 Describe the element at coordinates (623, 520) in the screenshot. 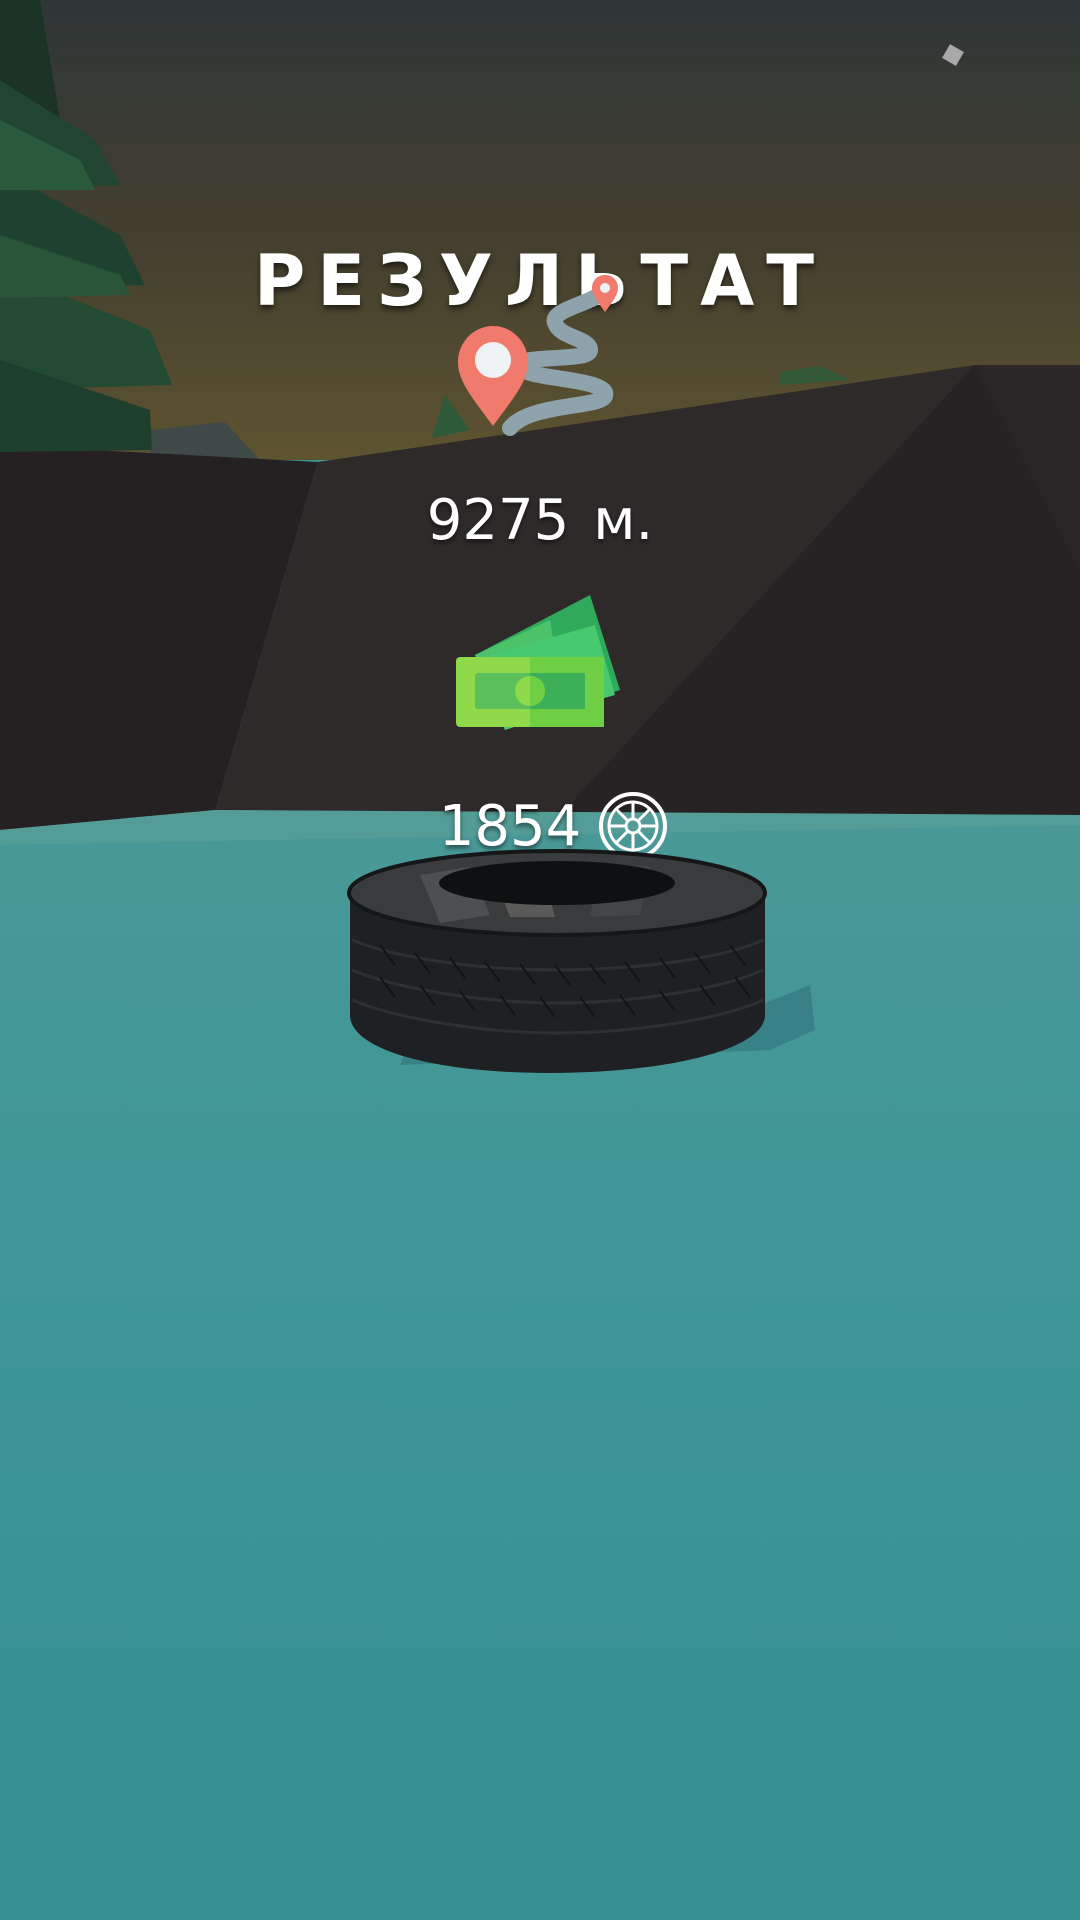

I see `distance-unit: м.` at that location.